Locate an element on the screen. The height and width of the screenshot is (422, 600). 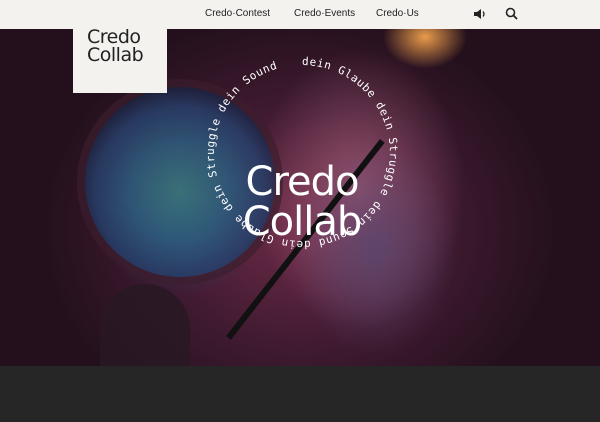
nav-link-credo-us: Credo·Us is located at coordinates (397, 13).